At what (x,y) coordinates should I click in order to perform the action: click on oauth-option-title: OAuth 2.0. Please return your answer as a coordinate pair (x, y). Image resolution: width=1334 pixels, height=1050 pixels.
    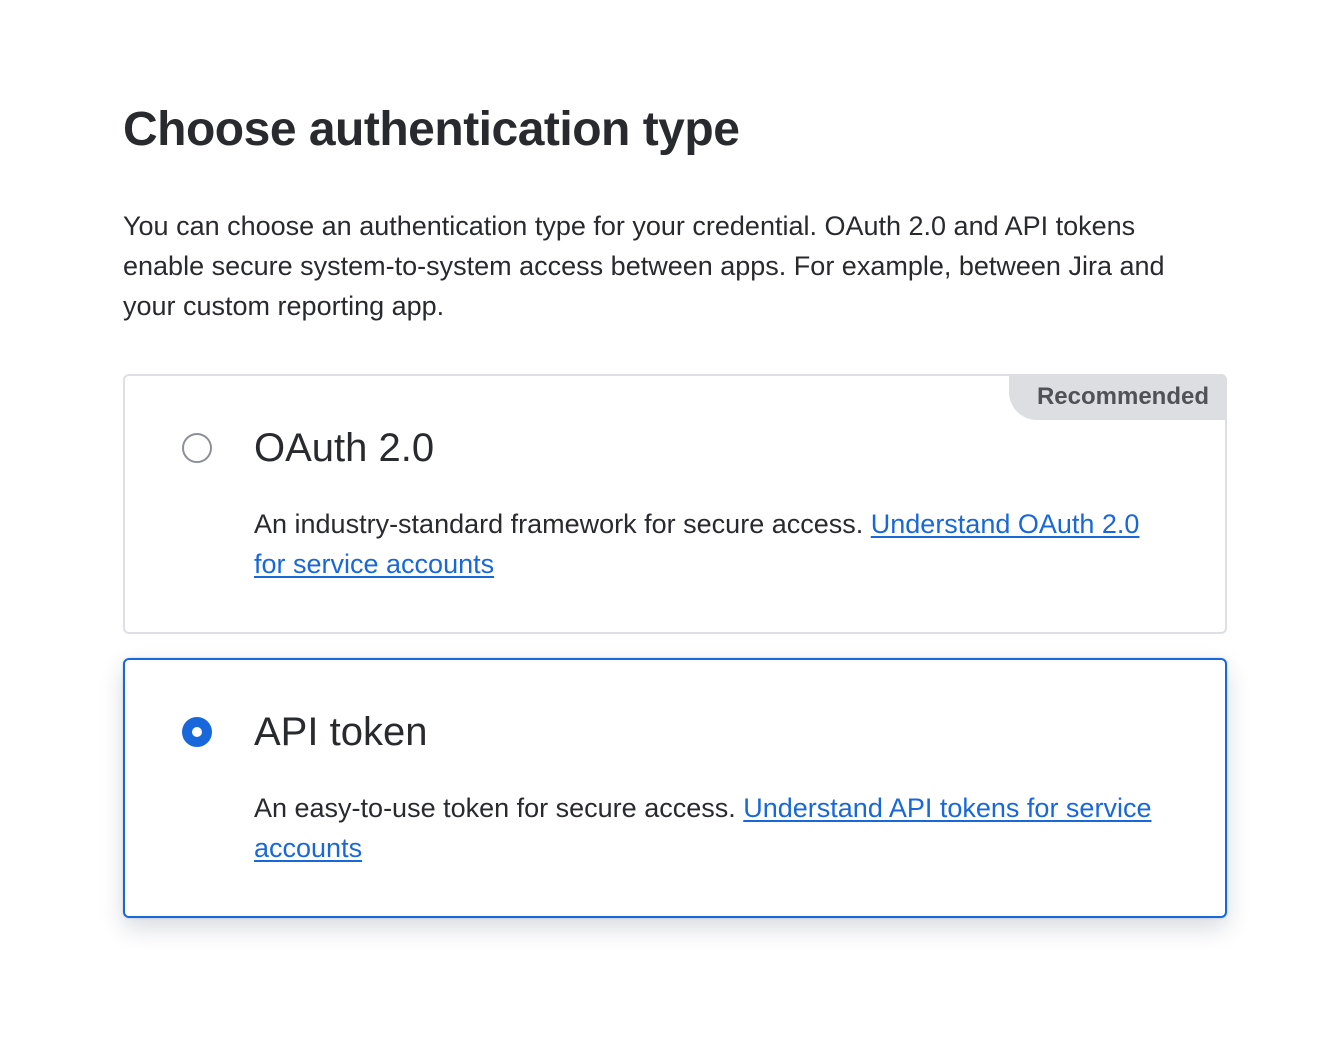
    Looking at the image, I should click on (344, 448).